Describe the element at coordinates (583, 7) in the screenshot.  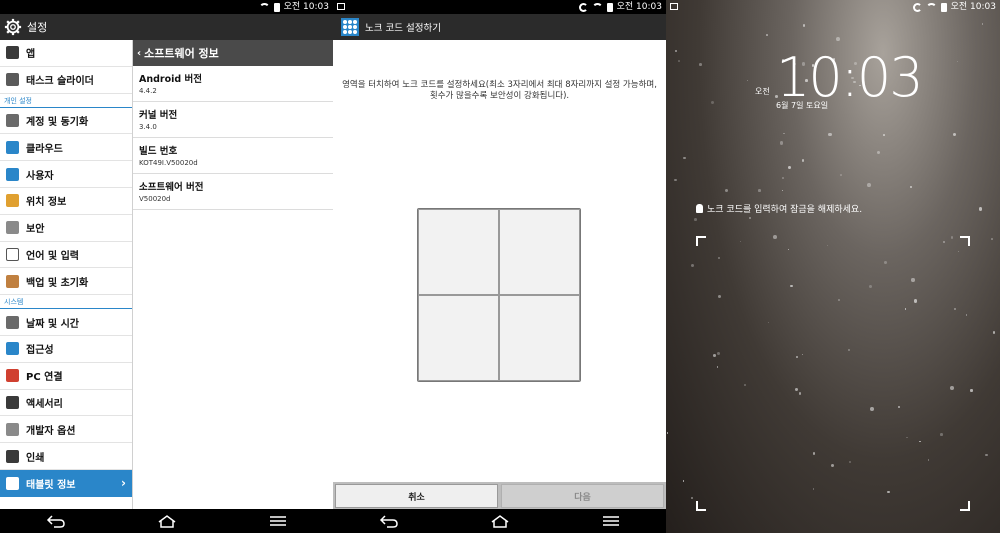
I see `sync-icon` at that location.